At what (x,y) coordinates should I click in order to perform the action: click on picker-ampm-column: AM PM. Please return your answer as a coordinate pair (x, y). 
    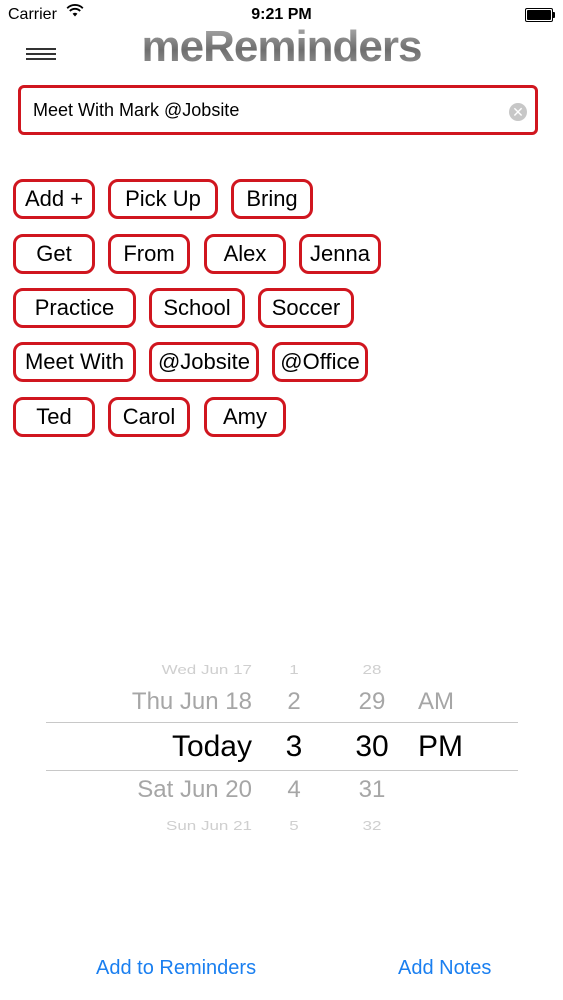
    Looking at the image, I should click on (443, 745).